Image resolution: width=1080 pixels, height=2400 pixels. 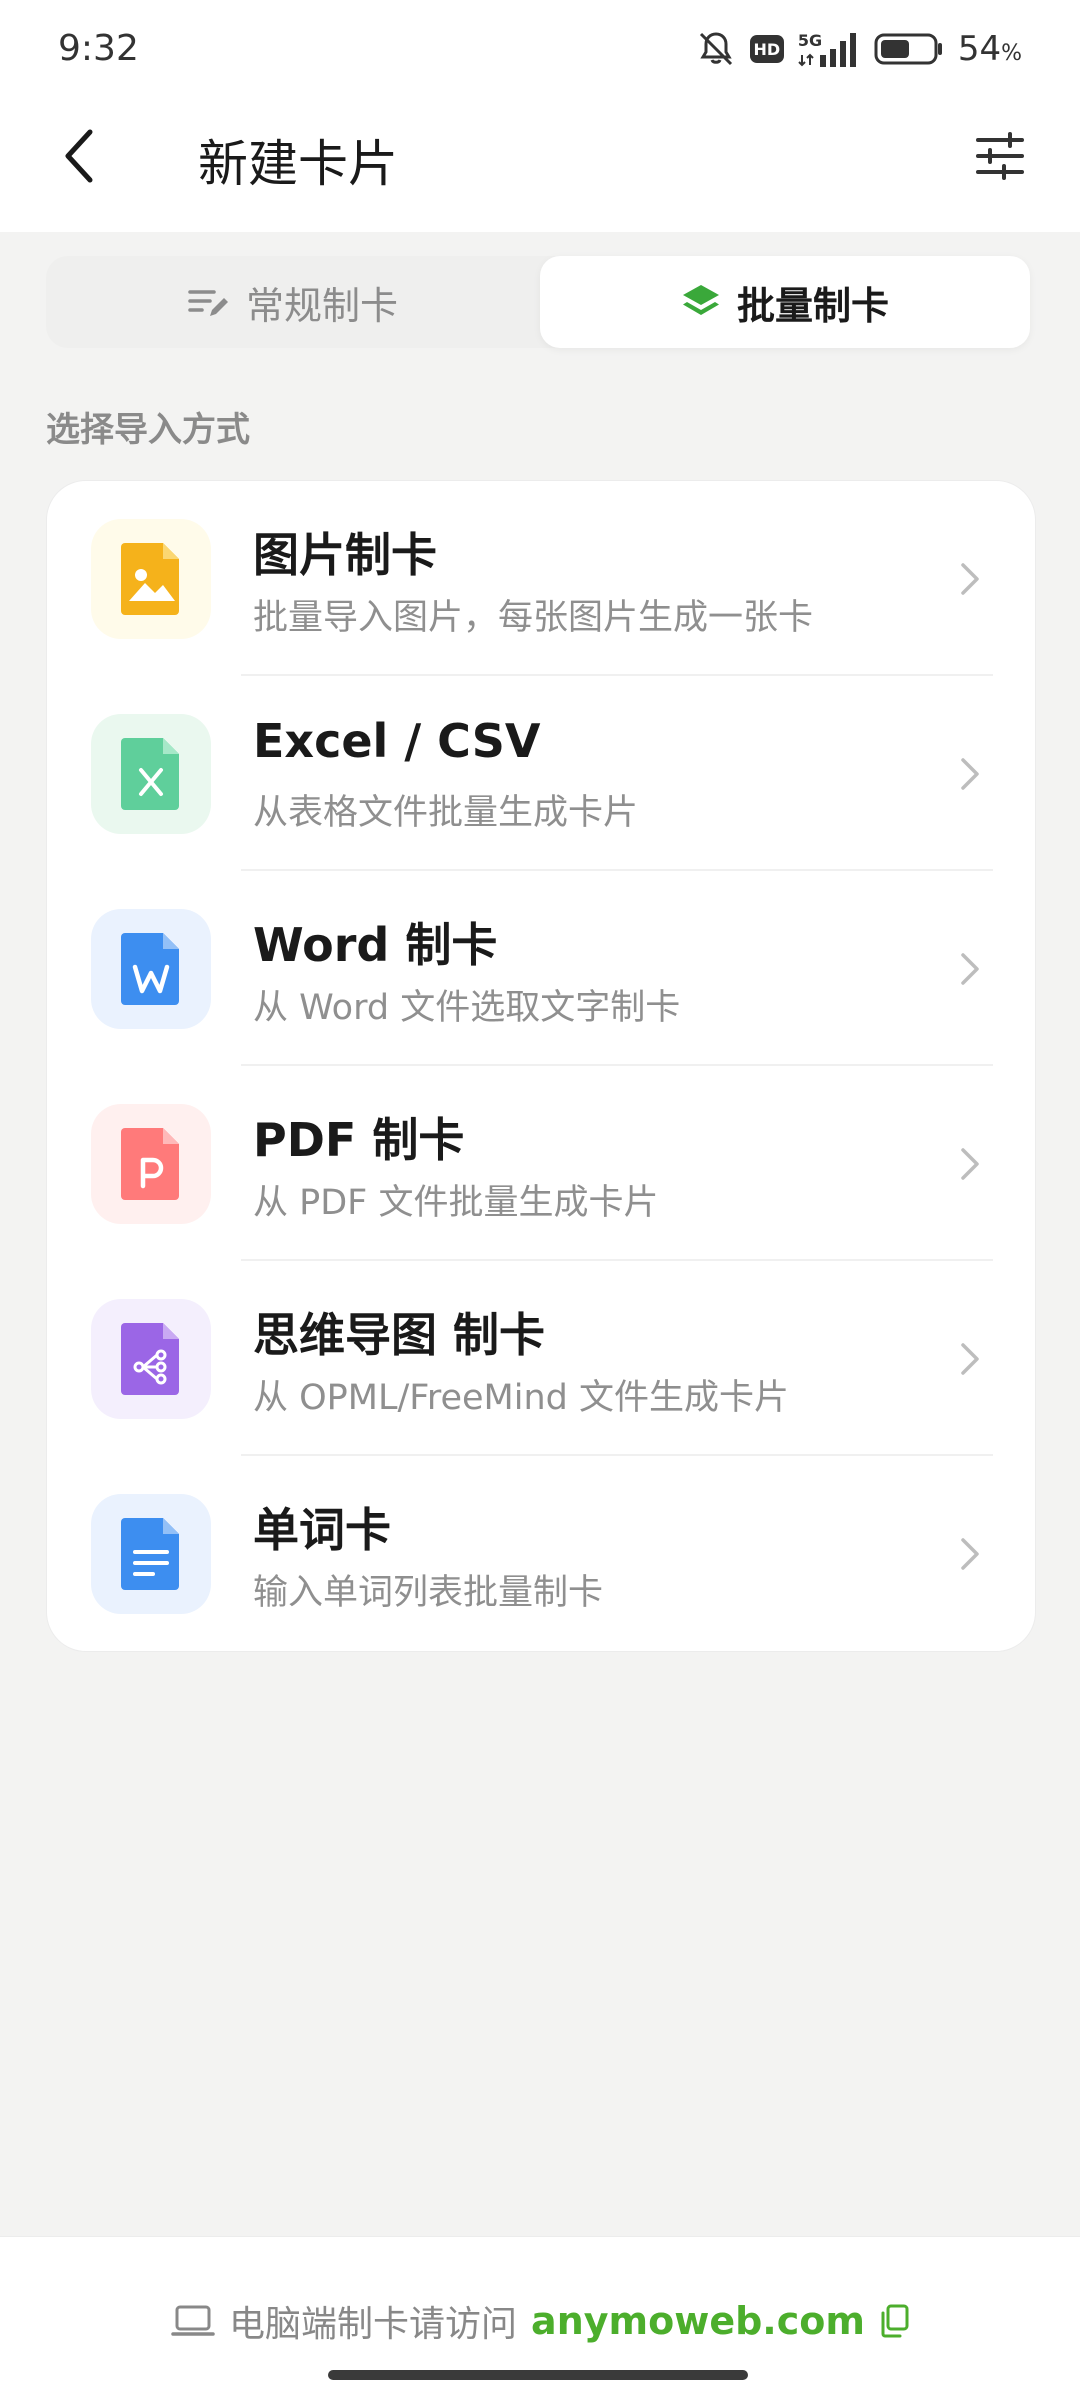 I want to click on excel-file-icon, so click(x=150, y=774).